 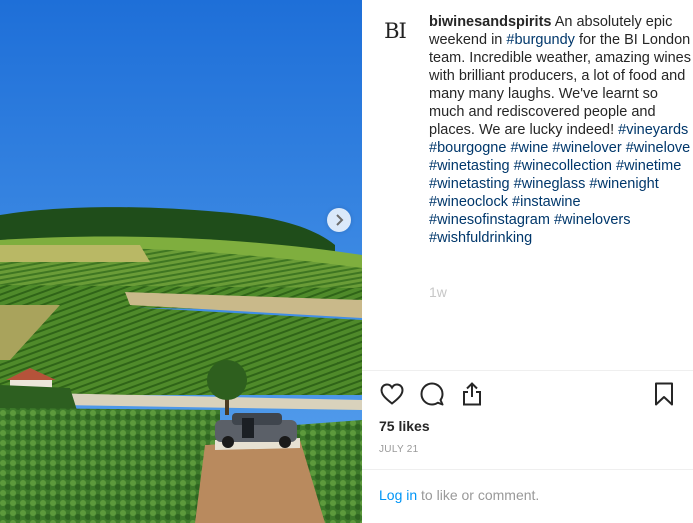 I want to click on hashtag-link: #bourgogne, so click(x=467, y=148).